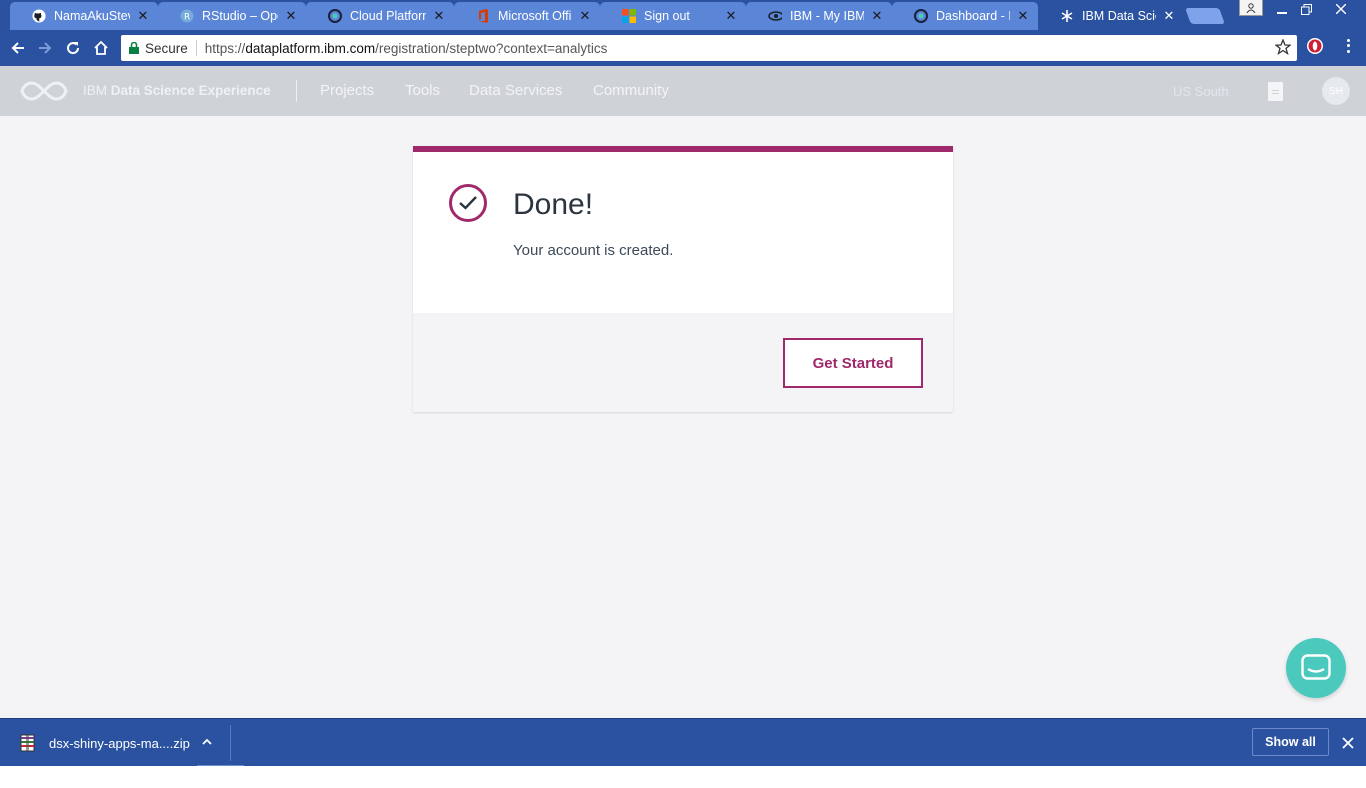 This screenshot has height=788, width=1366. Describe the element at coordinates (92, 16) in the screenshot. I see `tab-title: NamaAkuSteven` at that location.